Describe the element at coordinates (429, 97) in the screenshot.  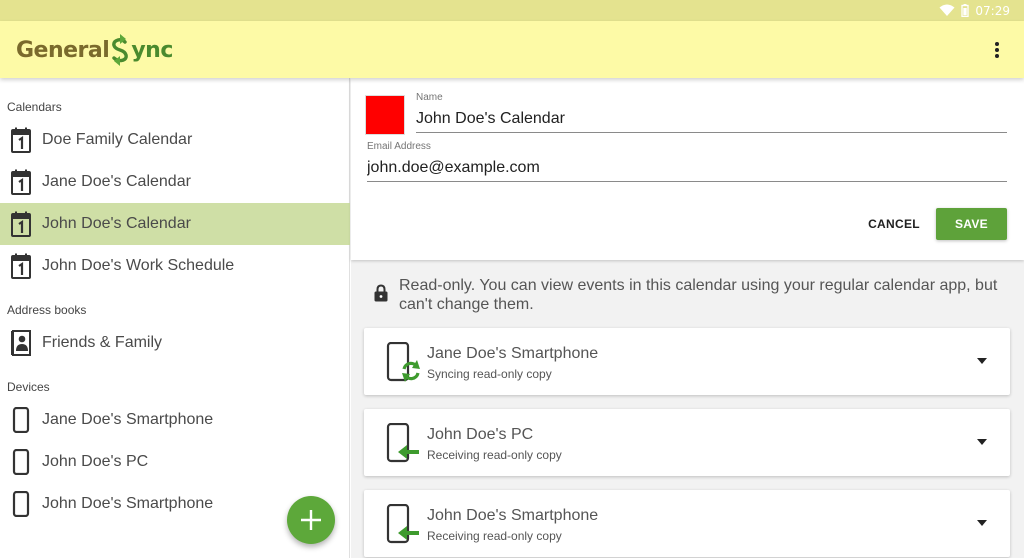
I see `name-field-label: Name` at that location.